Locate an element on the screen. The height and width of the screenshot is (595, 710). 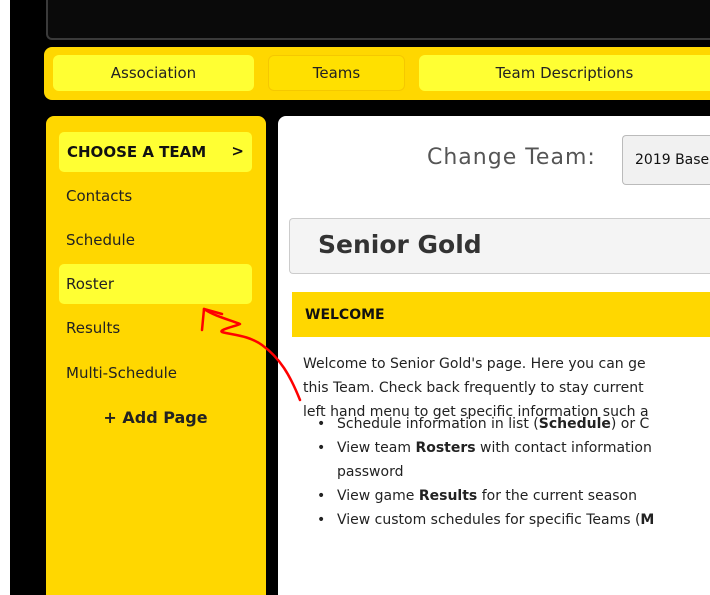
sidebar-item-multi-schedule: Multi-Schedule is located at coordinates (155, 373).